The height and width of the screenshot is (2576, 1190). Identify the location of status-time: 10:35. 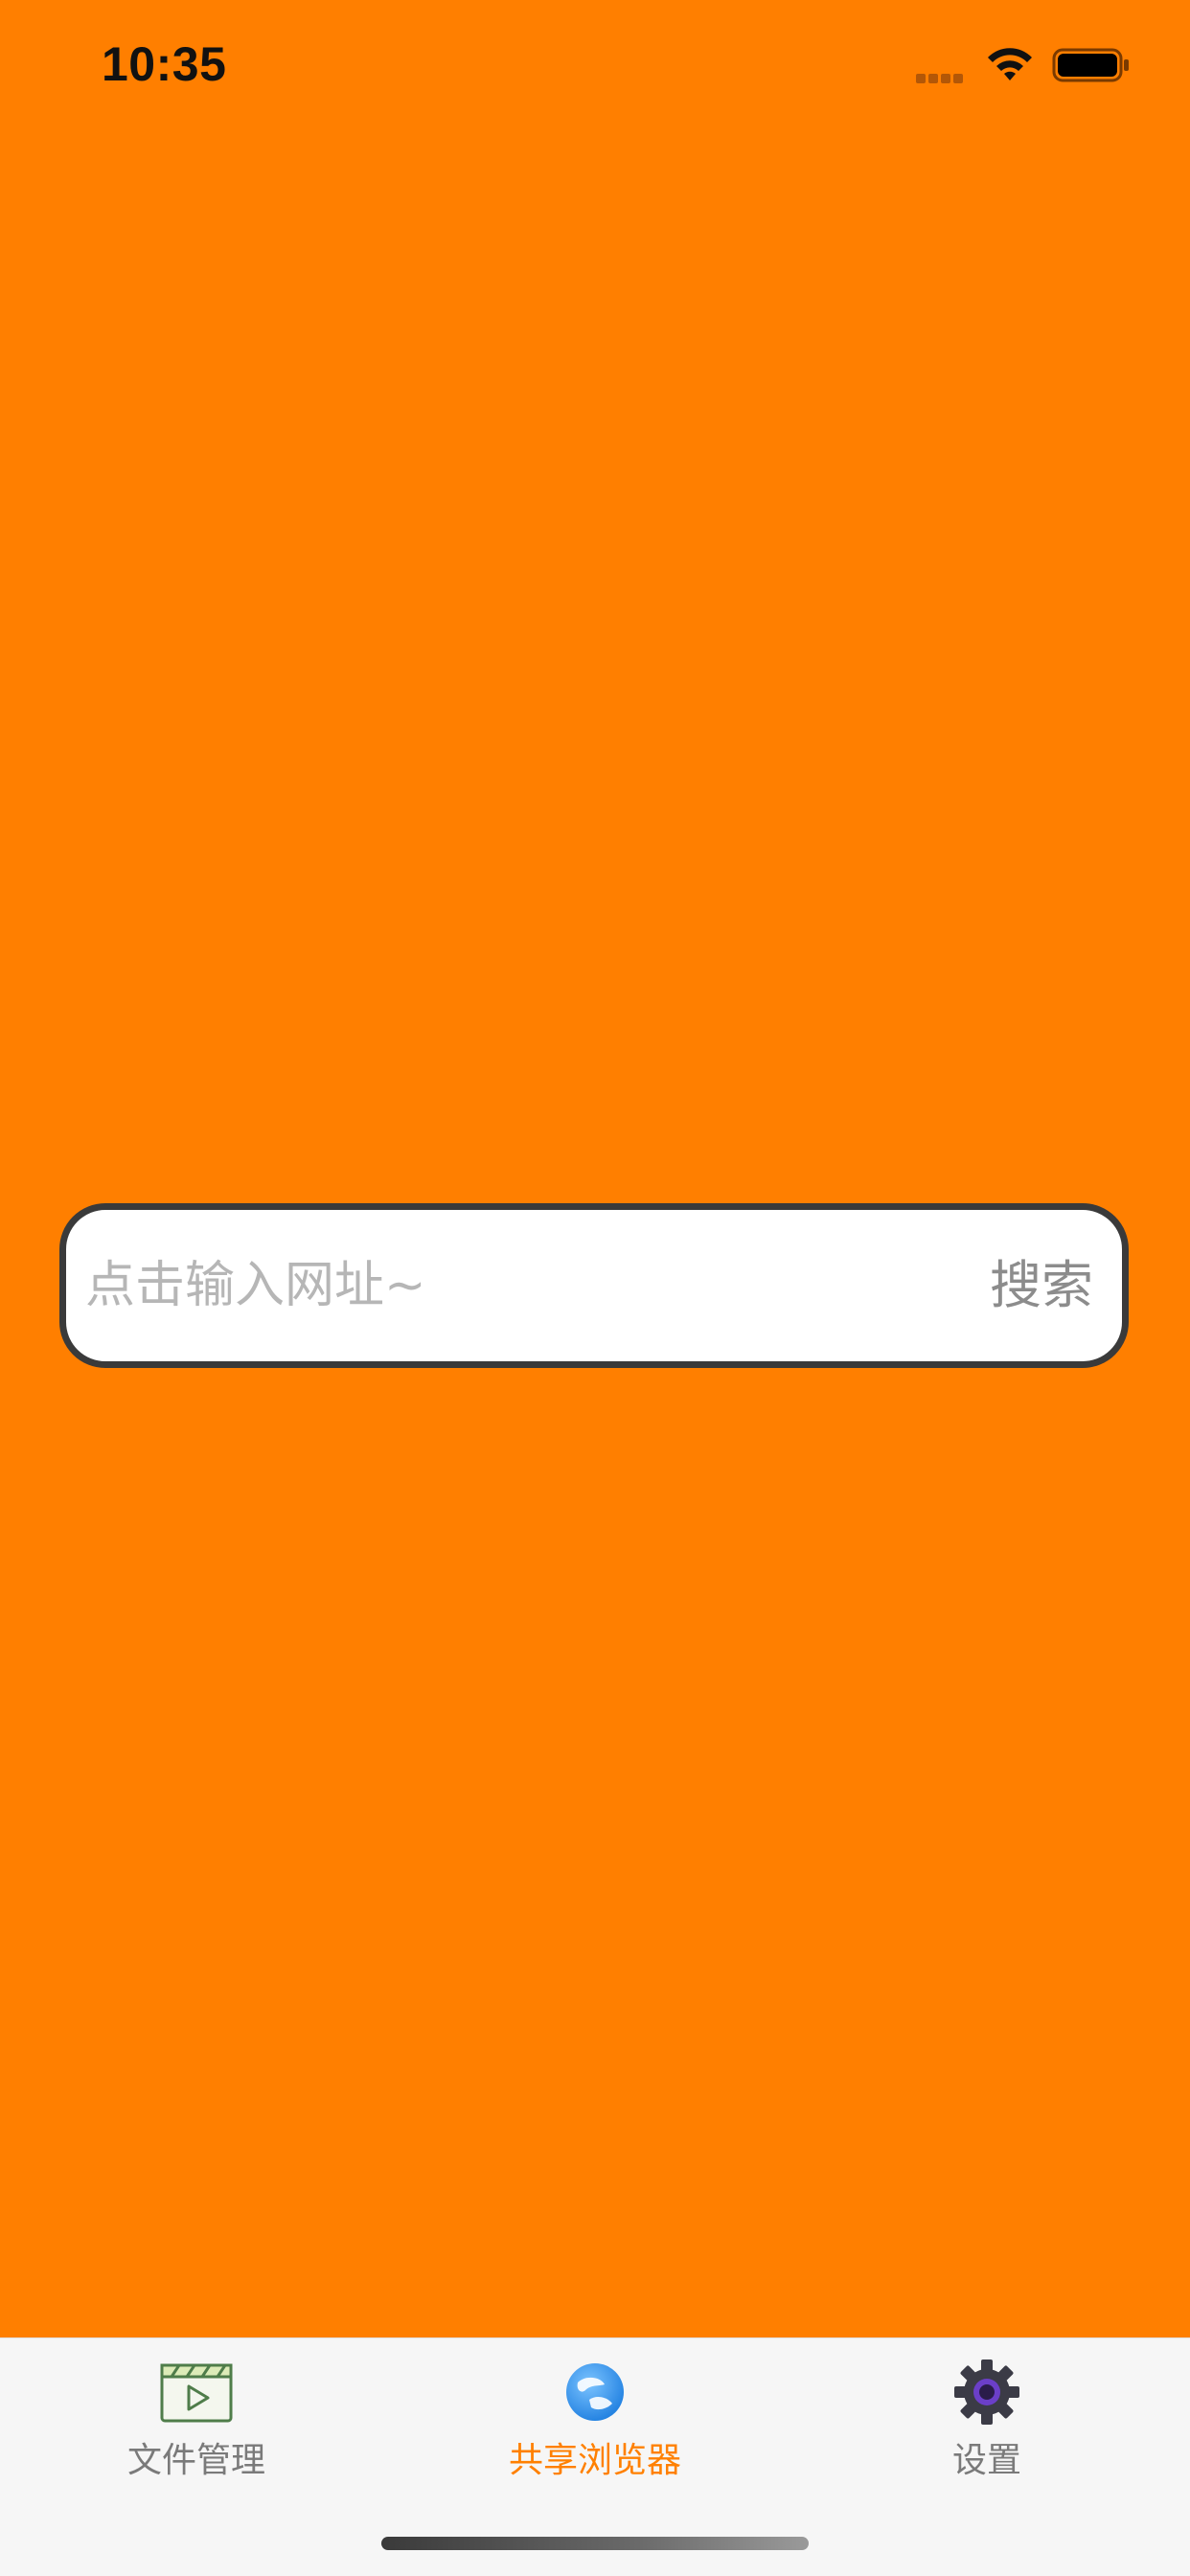
(164, 64).